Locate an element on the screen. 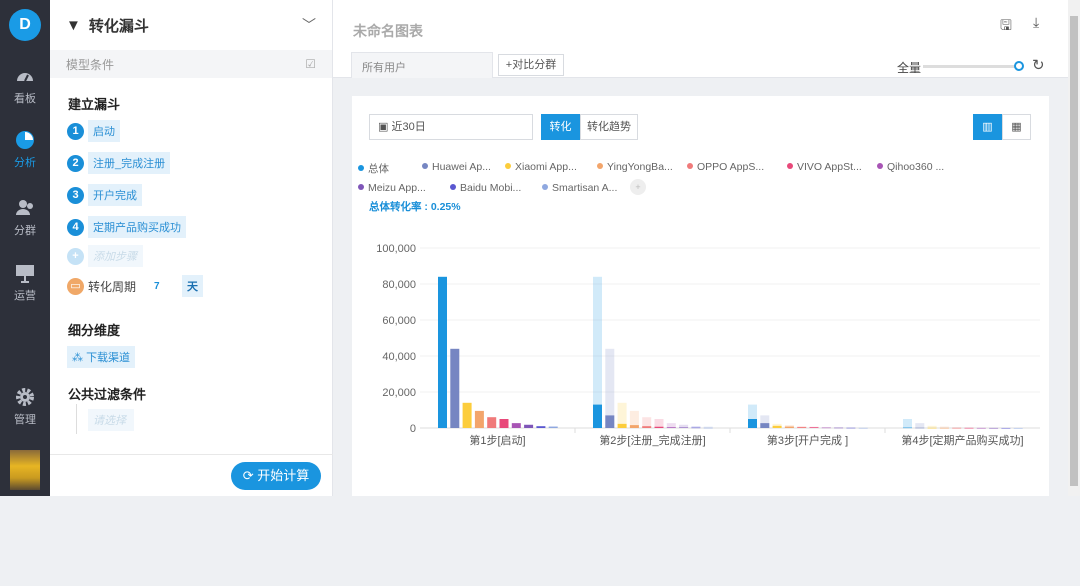 The width and height of the screenshot is (1080, 586). y-tick-label: 20,000 is located at coordinates (399, 393).